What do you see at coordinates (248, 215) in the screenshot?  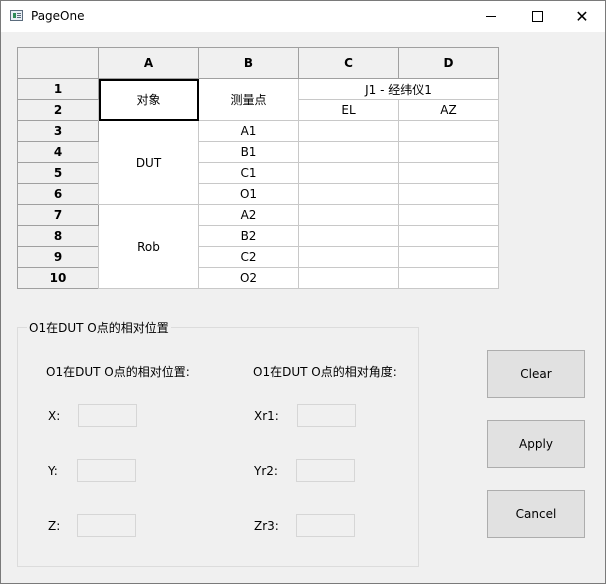 I see `point-cell: A2` at bounding box center [248, 215].